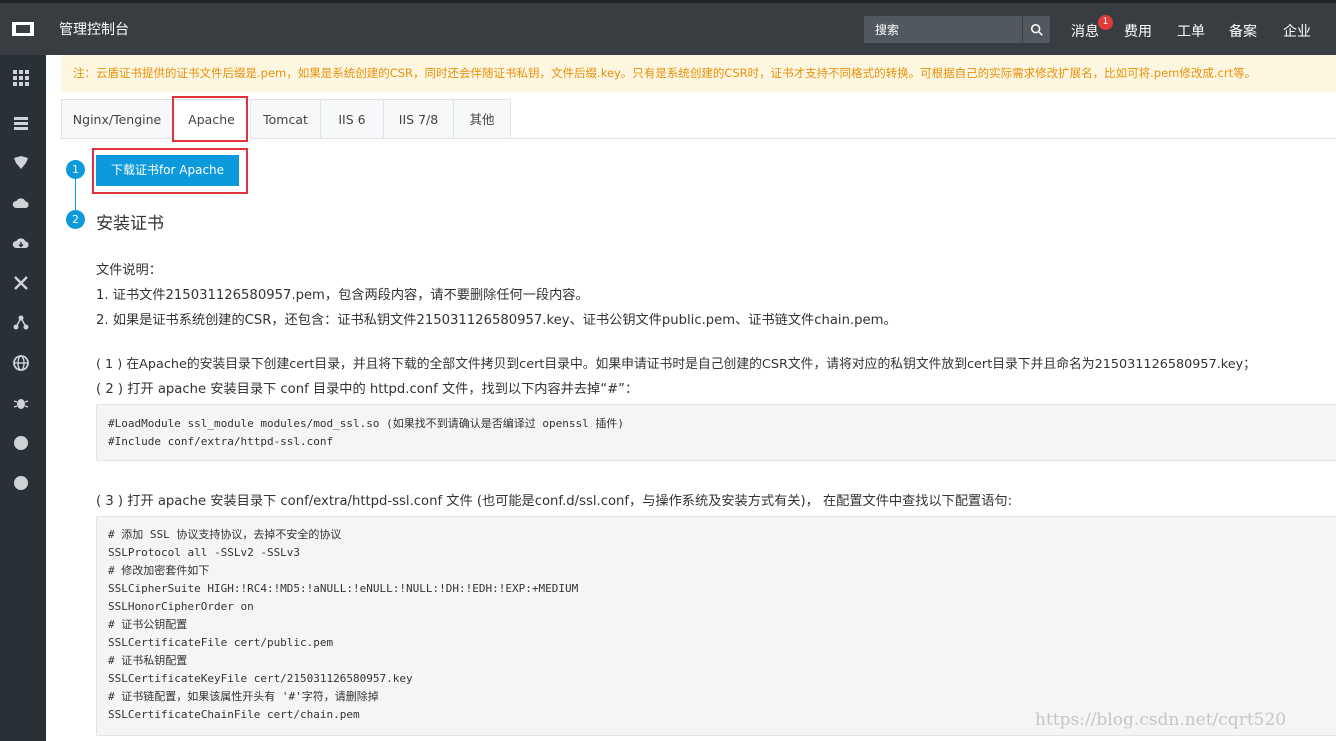 The image size is (1336, 741). What do you see at coordinates (94, 29) in the screenshot?
I see `console-title: 管理控制台` at bounding box center [94, 29].